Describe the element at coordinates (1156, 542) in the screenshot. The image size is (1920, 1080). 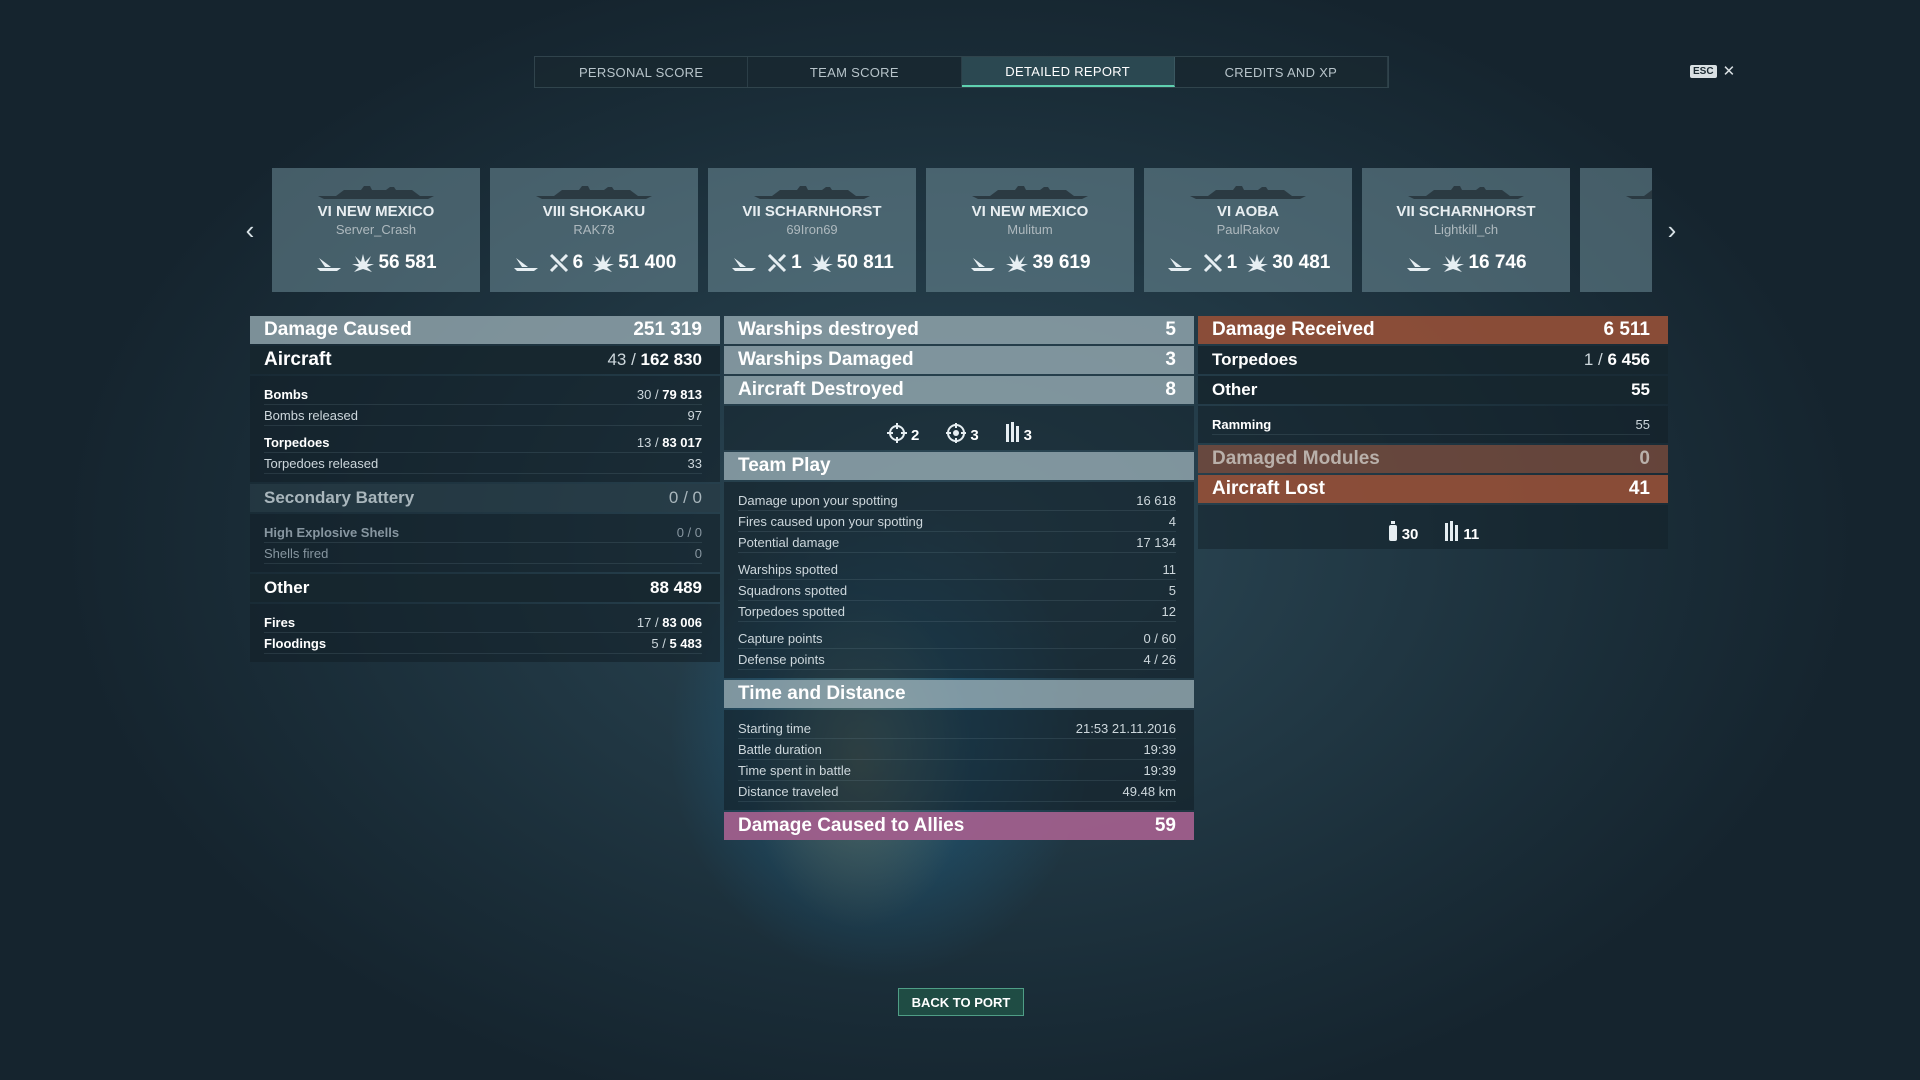
I see `team-play-value: 17 134` at that location.